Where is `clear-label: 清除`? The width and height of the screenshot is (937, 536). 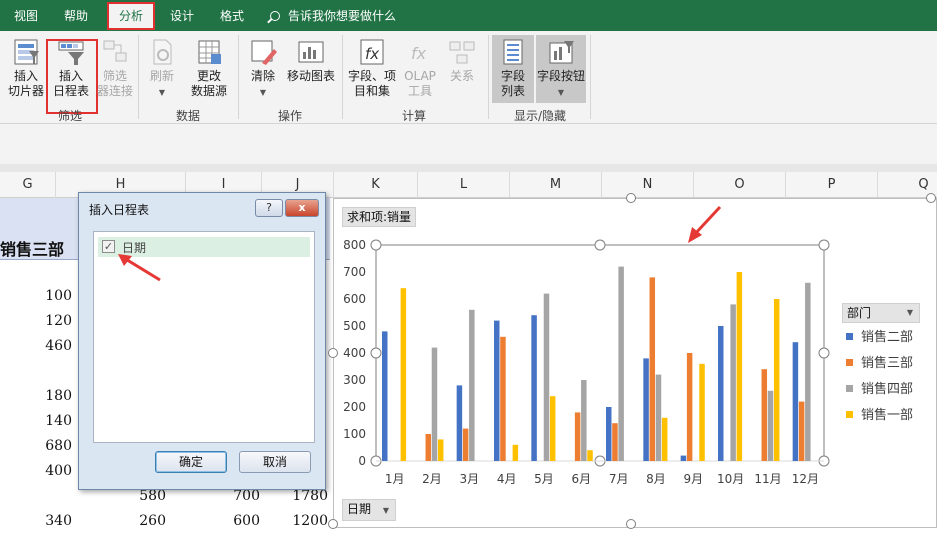
clear-label: 清除 is located at coordinates (262, 76).